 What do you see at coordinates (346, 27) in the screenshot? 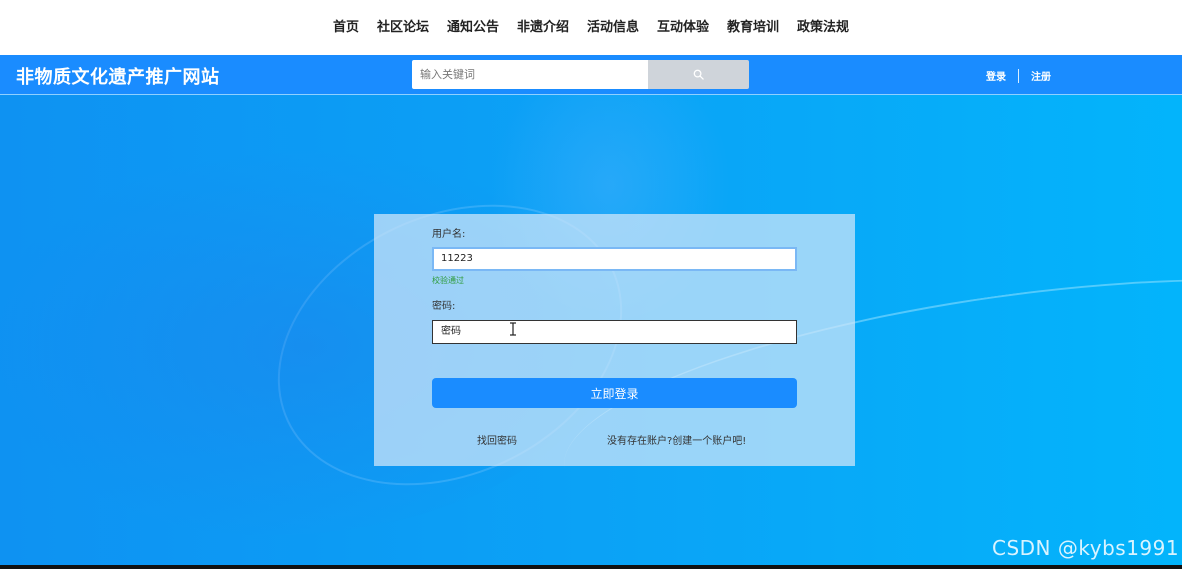
I see `nav-item-home: 首页` at bounding box center [346, 27].